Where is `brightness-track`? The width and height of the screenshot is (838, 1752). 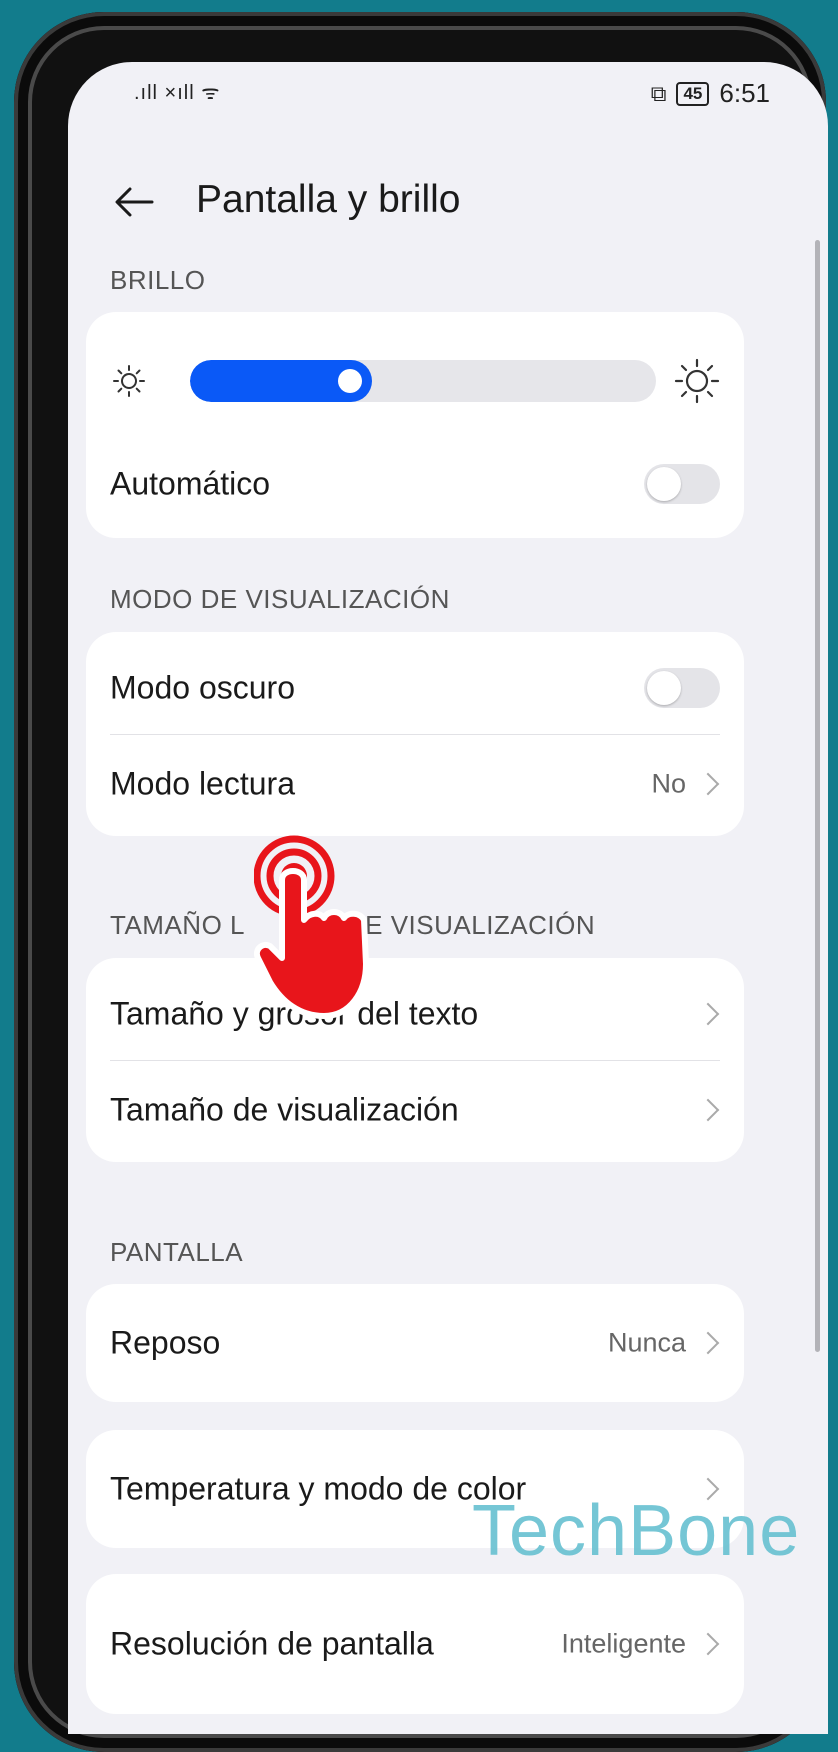 brightness-track is located at coordinates (423, 381).